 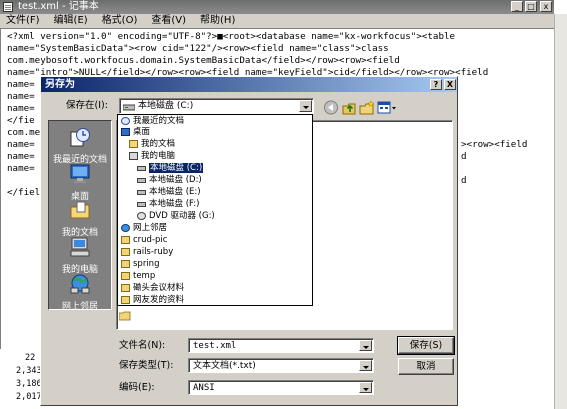 What do you see at coordinates (281, 387) in the screenshot?
I see `encoding-dropdown: ANSI` at bounding box center [281, 387].